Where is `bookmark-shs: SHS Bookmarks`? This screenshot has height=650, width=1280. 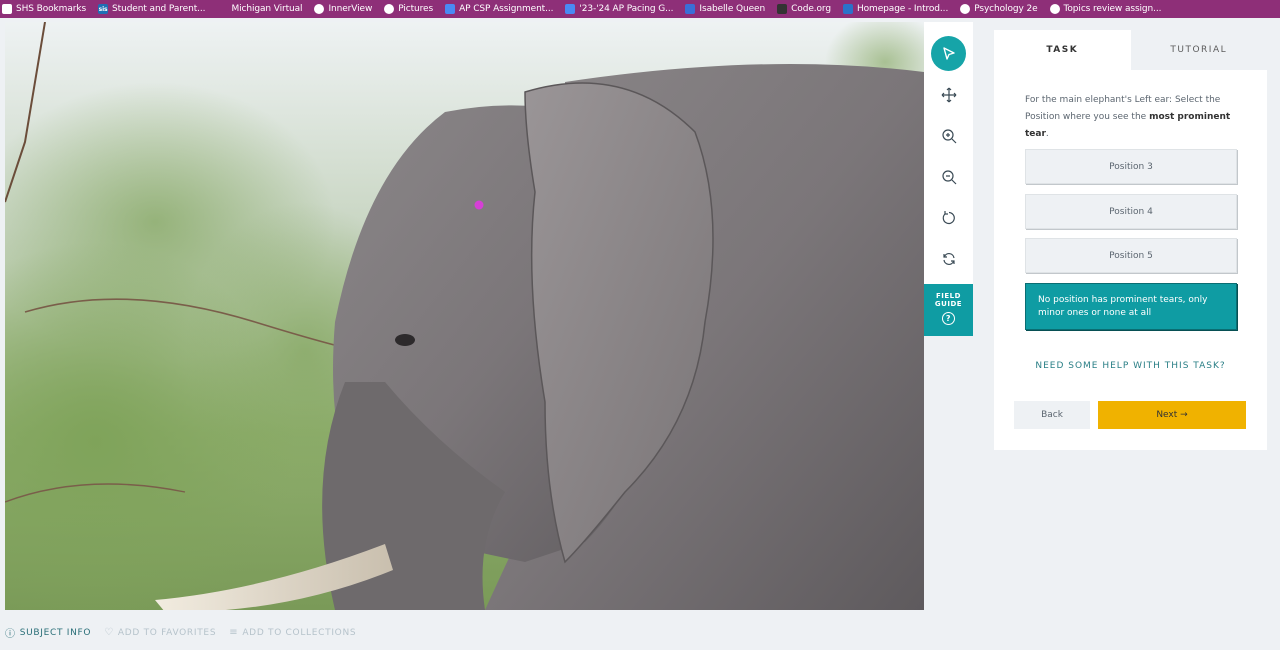 bookmark-shs: SHS Bookmarks is located at coordinates (44, 9).